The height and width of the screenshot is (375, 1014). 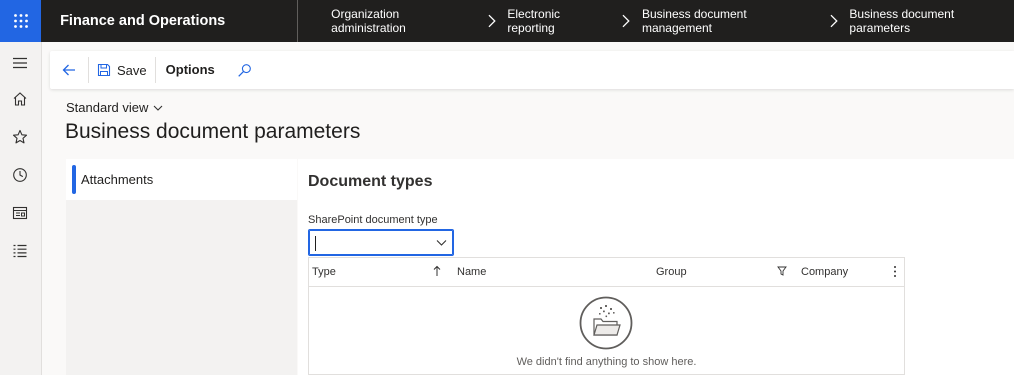 What do you see at coordinates (213, 131) in the screenshot?
I see `page-title: Business document parameters` at bounding box center [213, 131].